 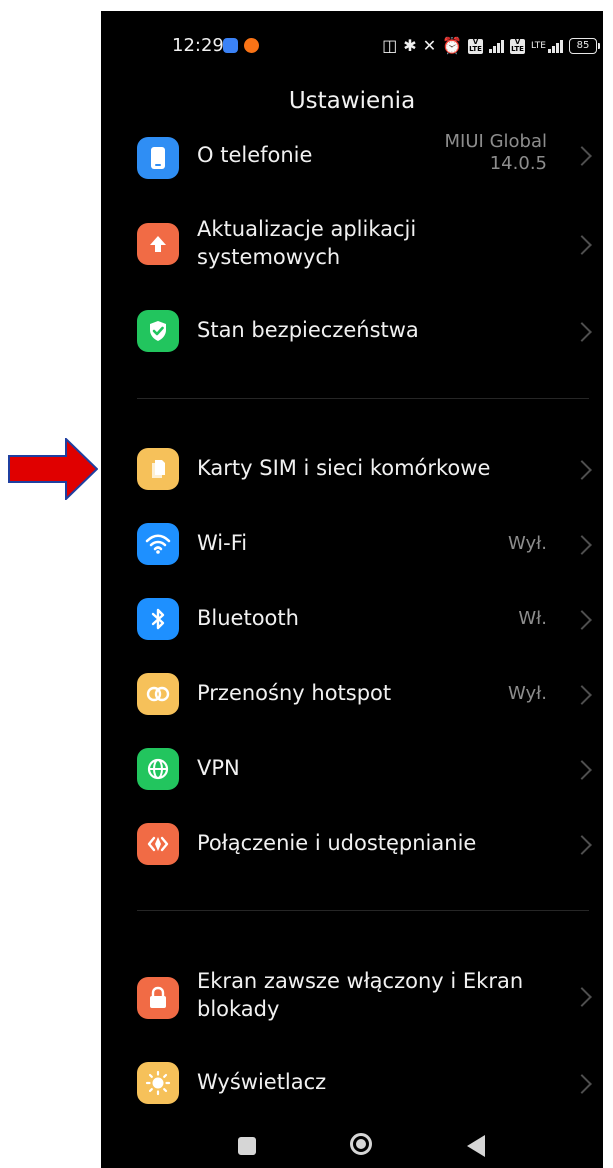 I want to click on settings-item-vpn: VPN, so click(x=352, y=769).